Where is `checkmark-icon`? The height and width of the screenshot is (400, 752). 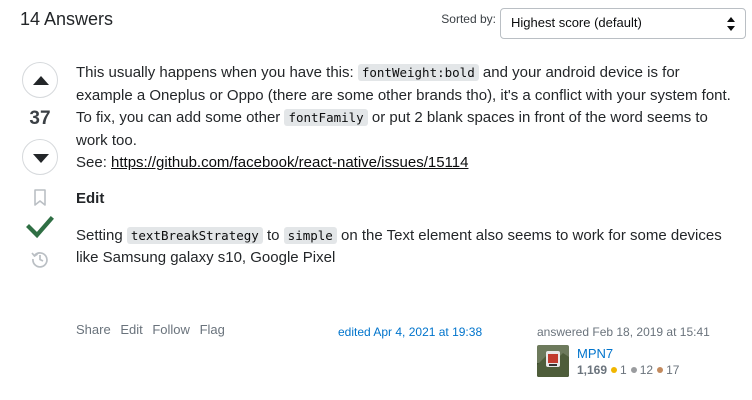 checkmark-icon is located at coordinates (40, 227).